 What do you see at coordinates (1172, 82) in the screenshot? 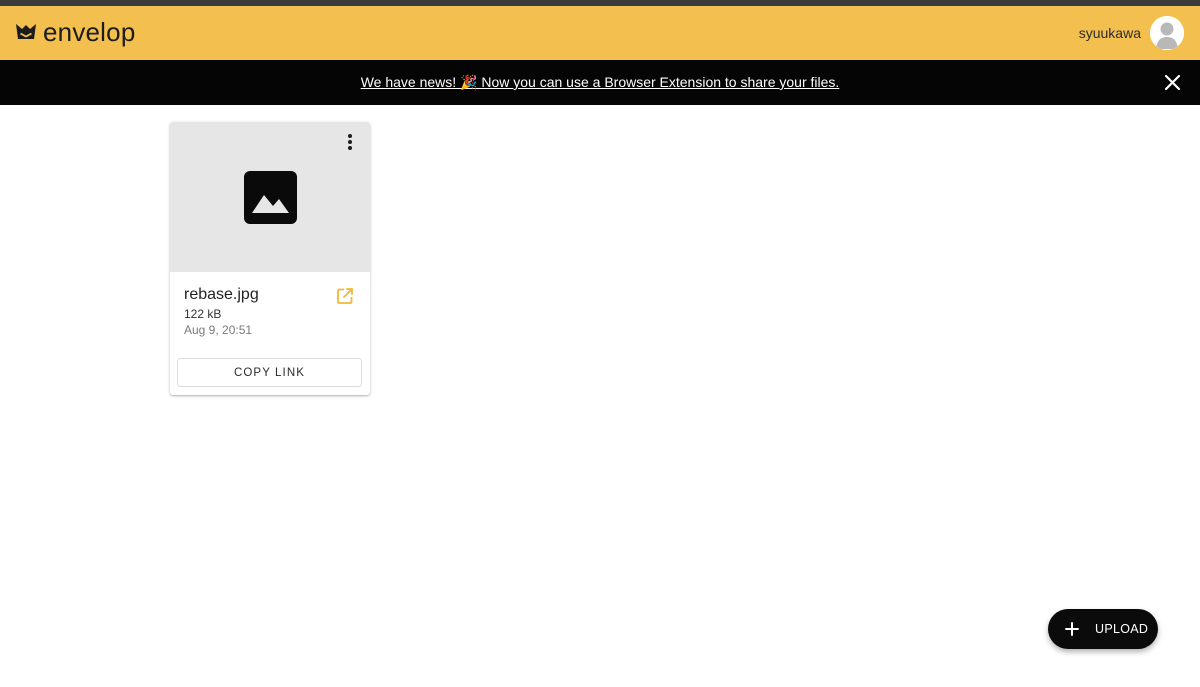
I see `close-icon` at bounding box center [1172, 82].